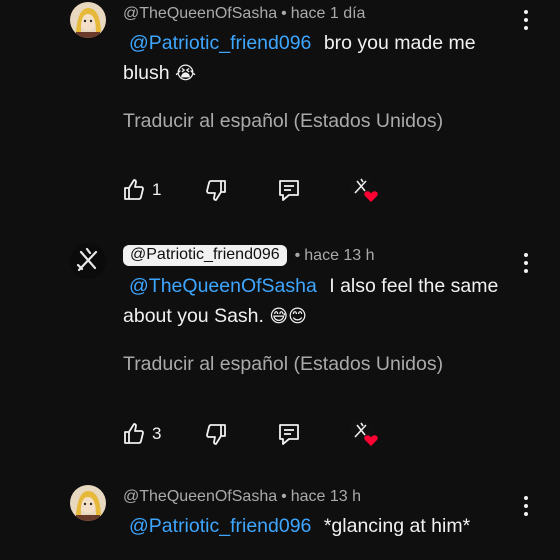  I want to click on like-button: 3, so click(141, 434).